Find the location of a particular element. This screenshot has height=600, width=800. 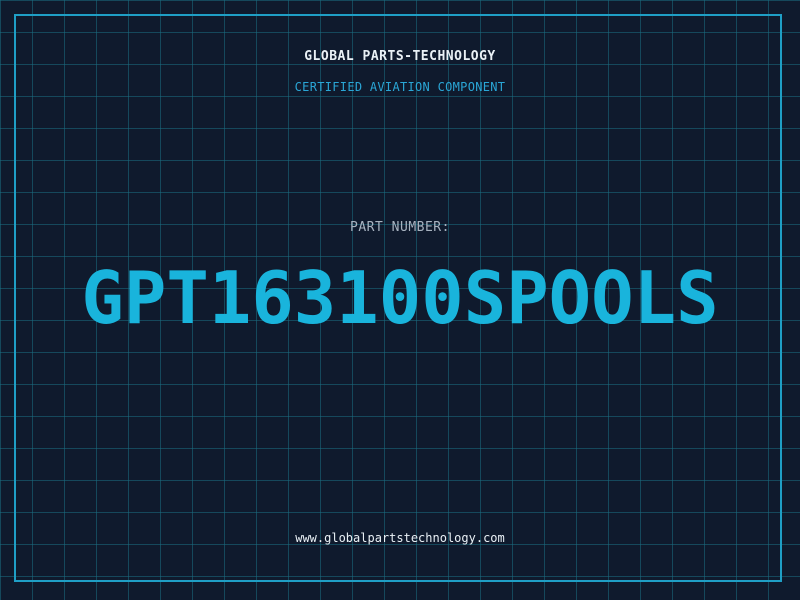

part-number-value: GPT163100SPOOLS is located at coordinates (400, 298).